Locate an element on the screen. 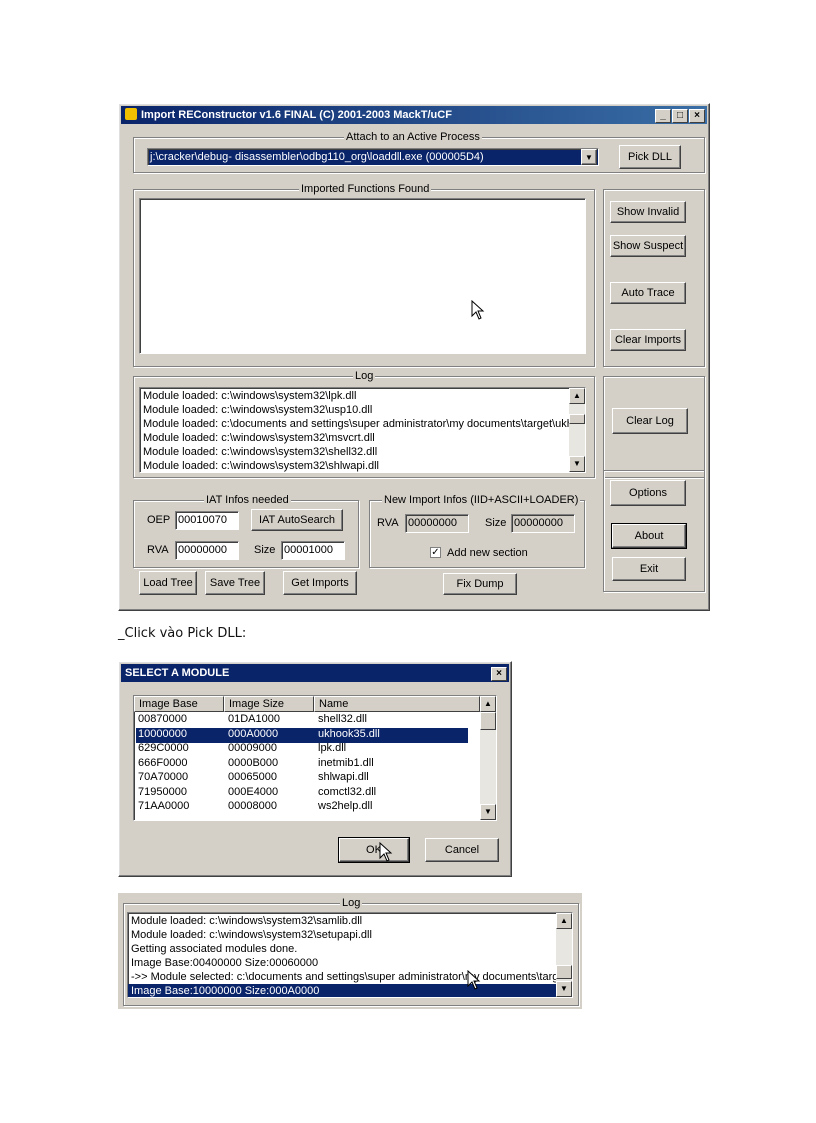  process-dropdown-button: ▼ is located at coordinates (589, 157).